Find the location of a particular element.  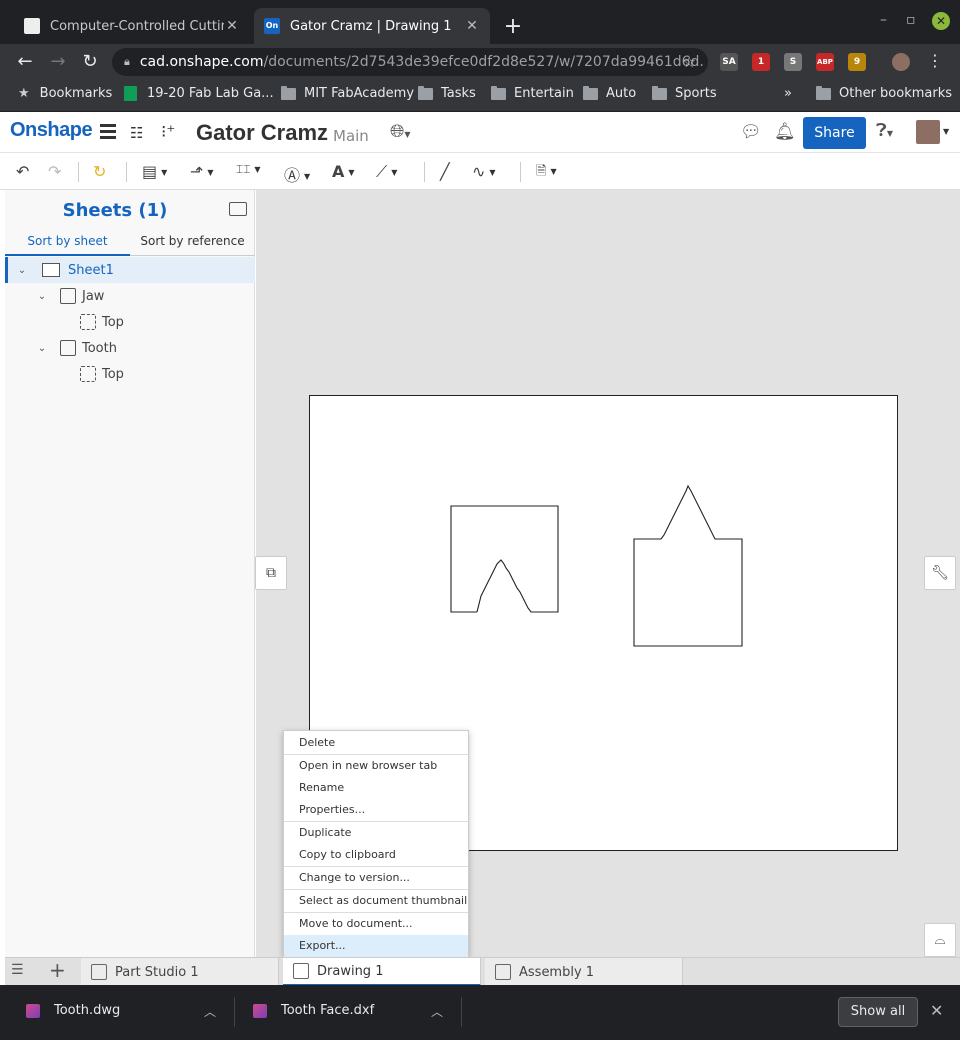

bookmarks-star: ★ Bookmarks is located at coordinates (65, 93).